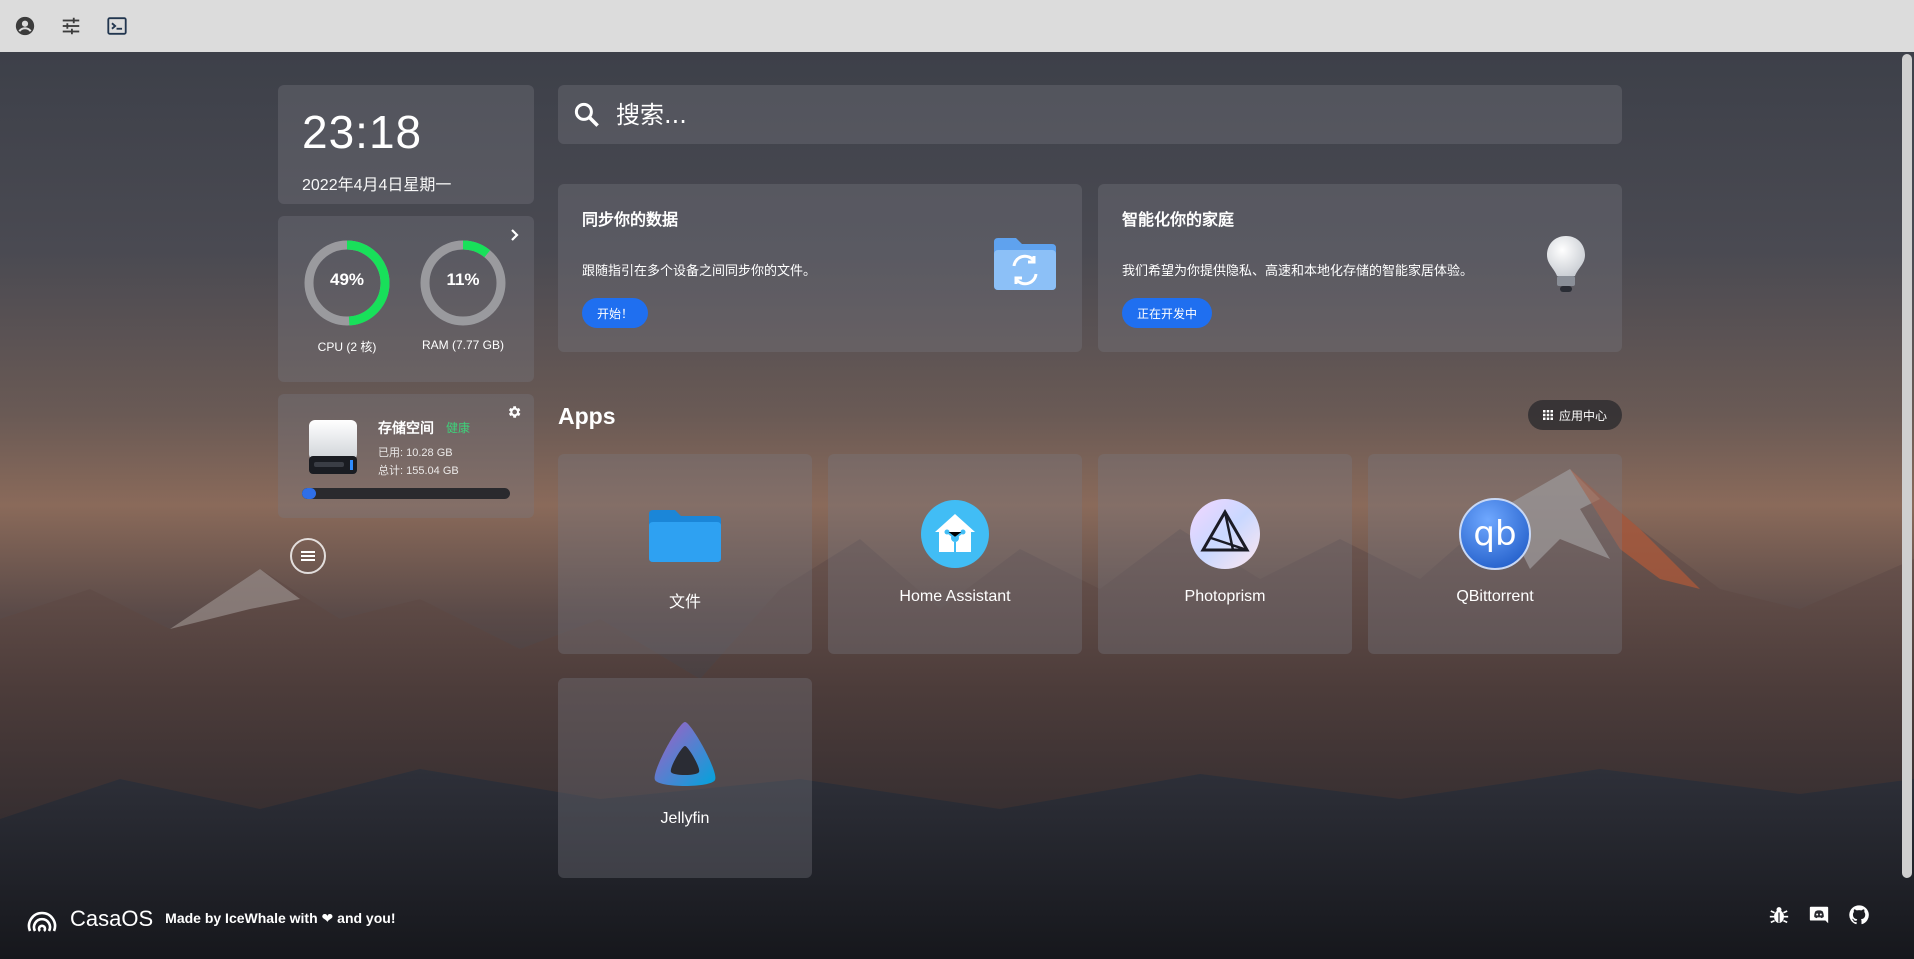 The width and height of the screenshot is (1914, 959). I want to click on cpu-gauge: 49% CPU (2 核), so click(347, 296).